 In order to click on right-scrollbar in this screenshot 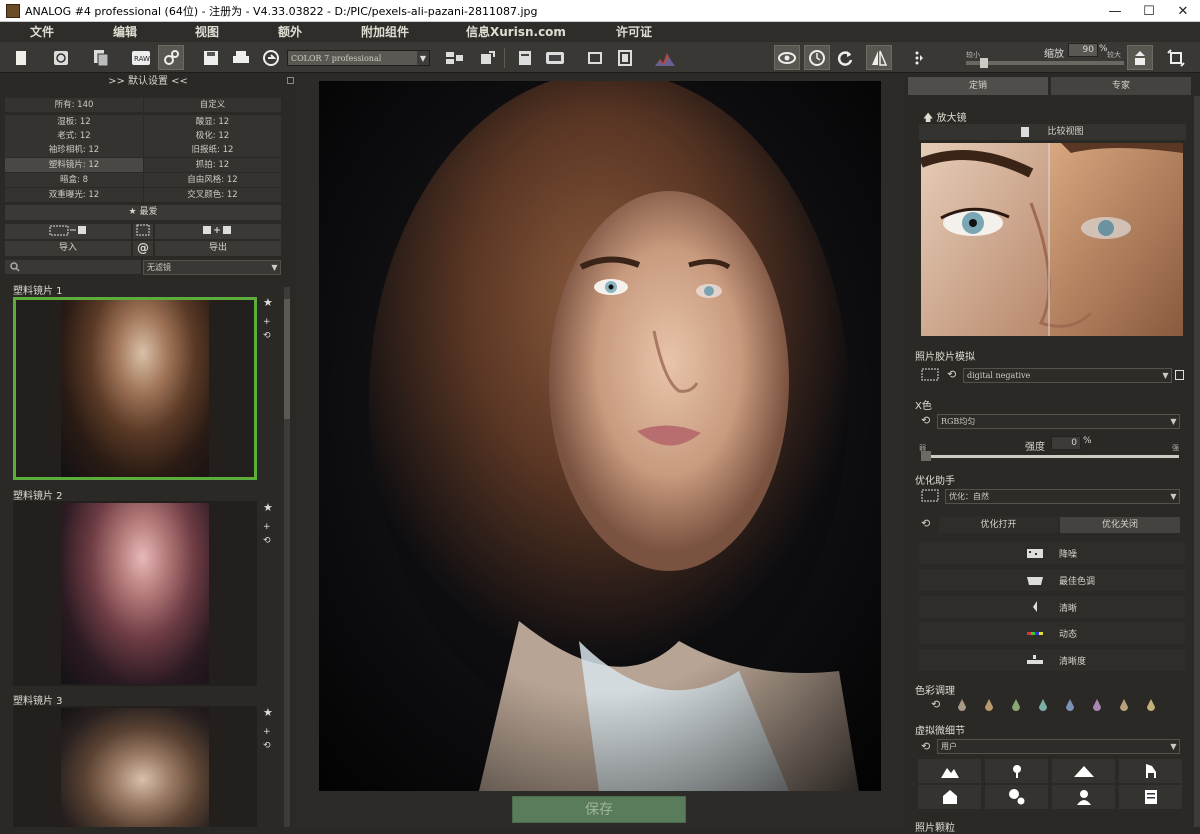, I will do `click(1197, 461)`.